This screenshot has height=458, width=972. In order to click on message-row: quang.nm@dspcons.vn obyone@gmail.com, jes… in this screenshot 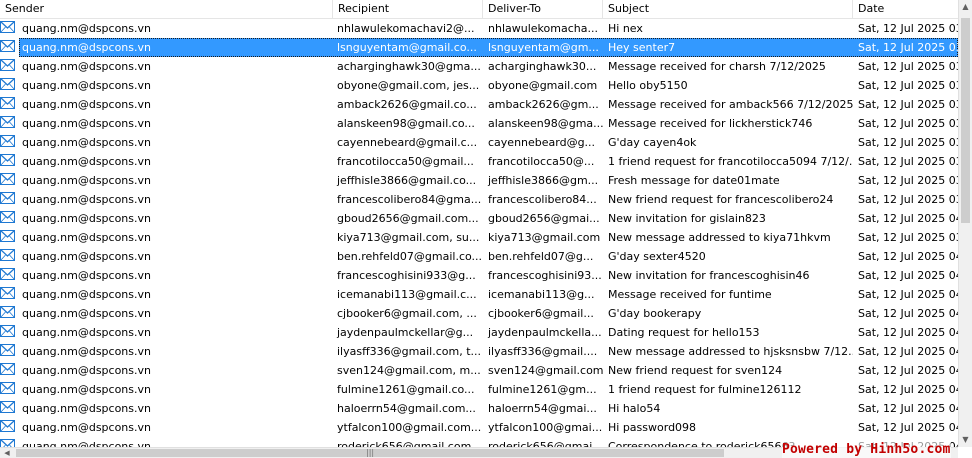, I will do `click(479, 85)`.